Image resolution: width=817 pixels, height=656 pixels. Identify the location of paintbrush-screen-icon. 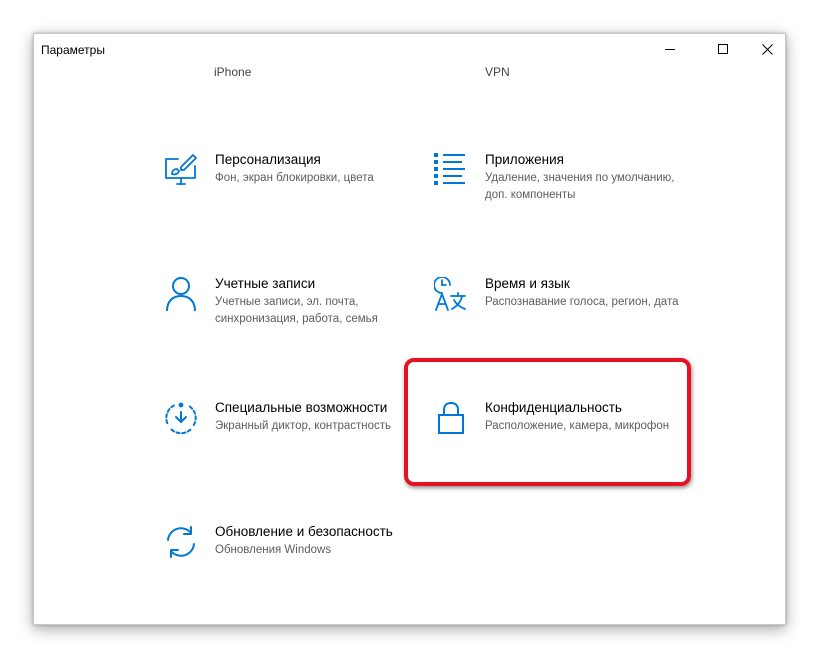
(181, 169).